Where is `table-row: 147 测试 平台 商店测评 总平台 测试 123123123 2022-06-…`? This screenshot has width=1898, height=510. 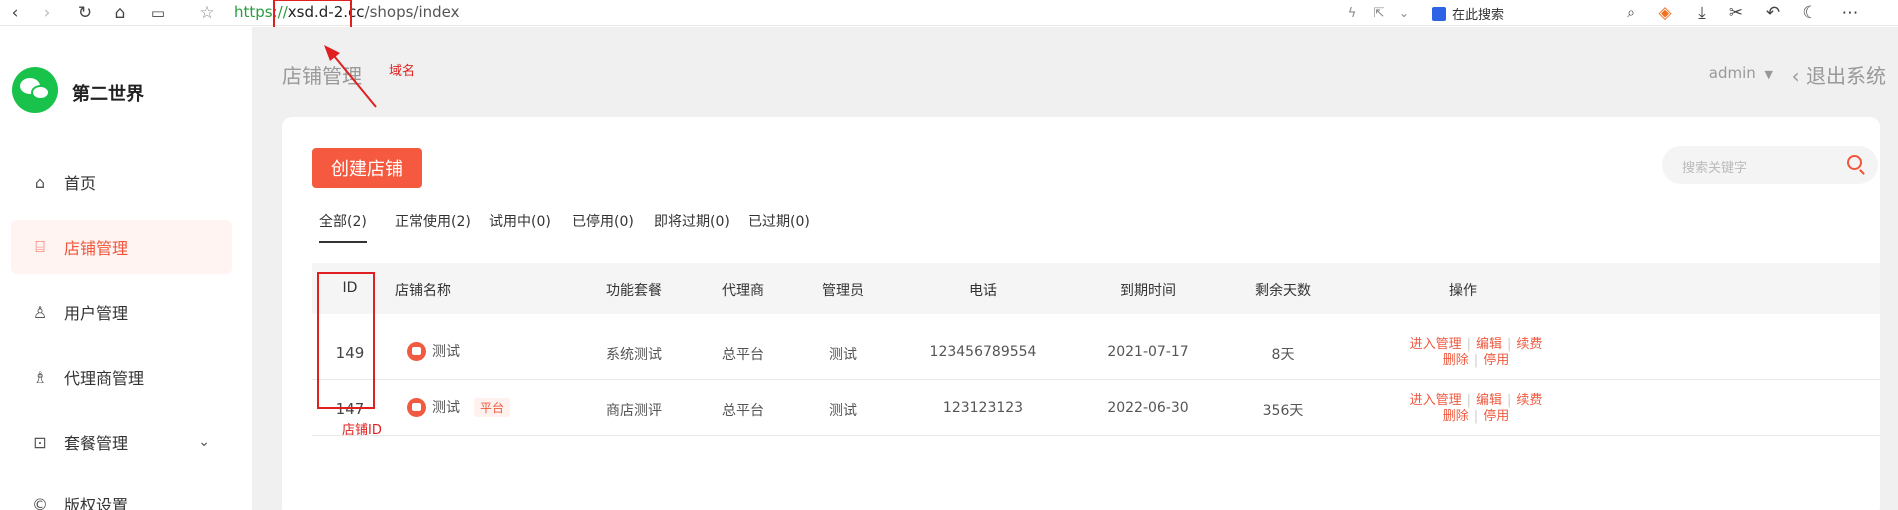
table-row: 147 测试 平台 商店测评 总平台 测试 123123123 2022-06-… is located at coordinates (1096, 408).